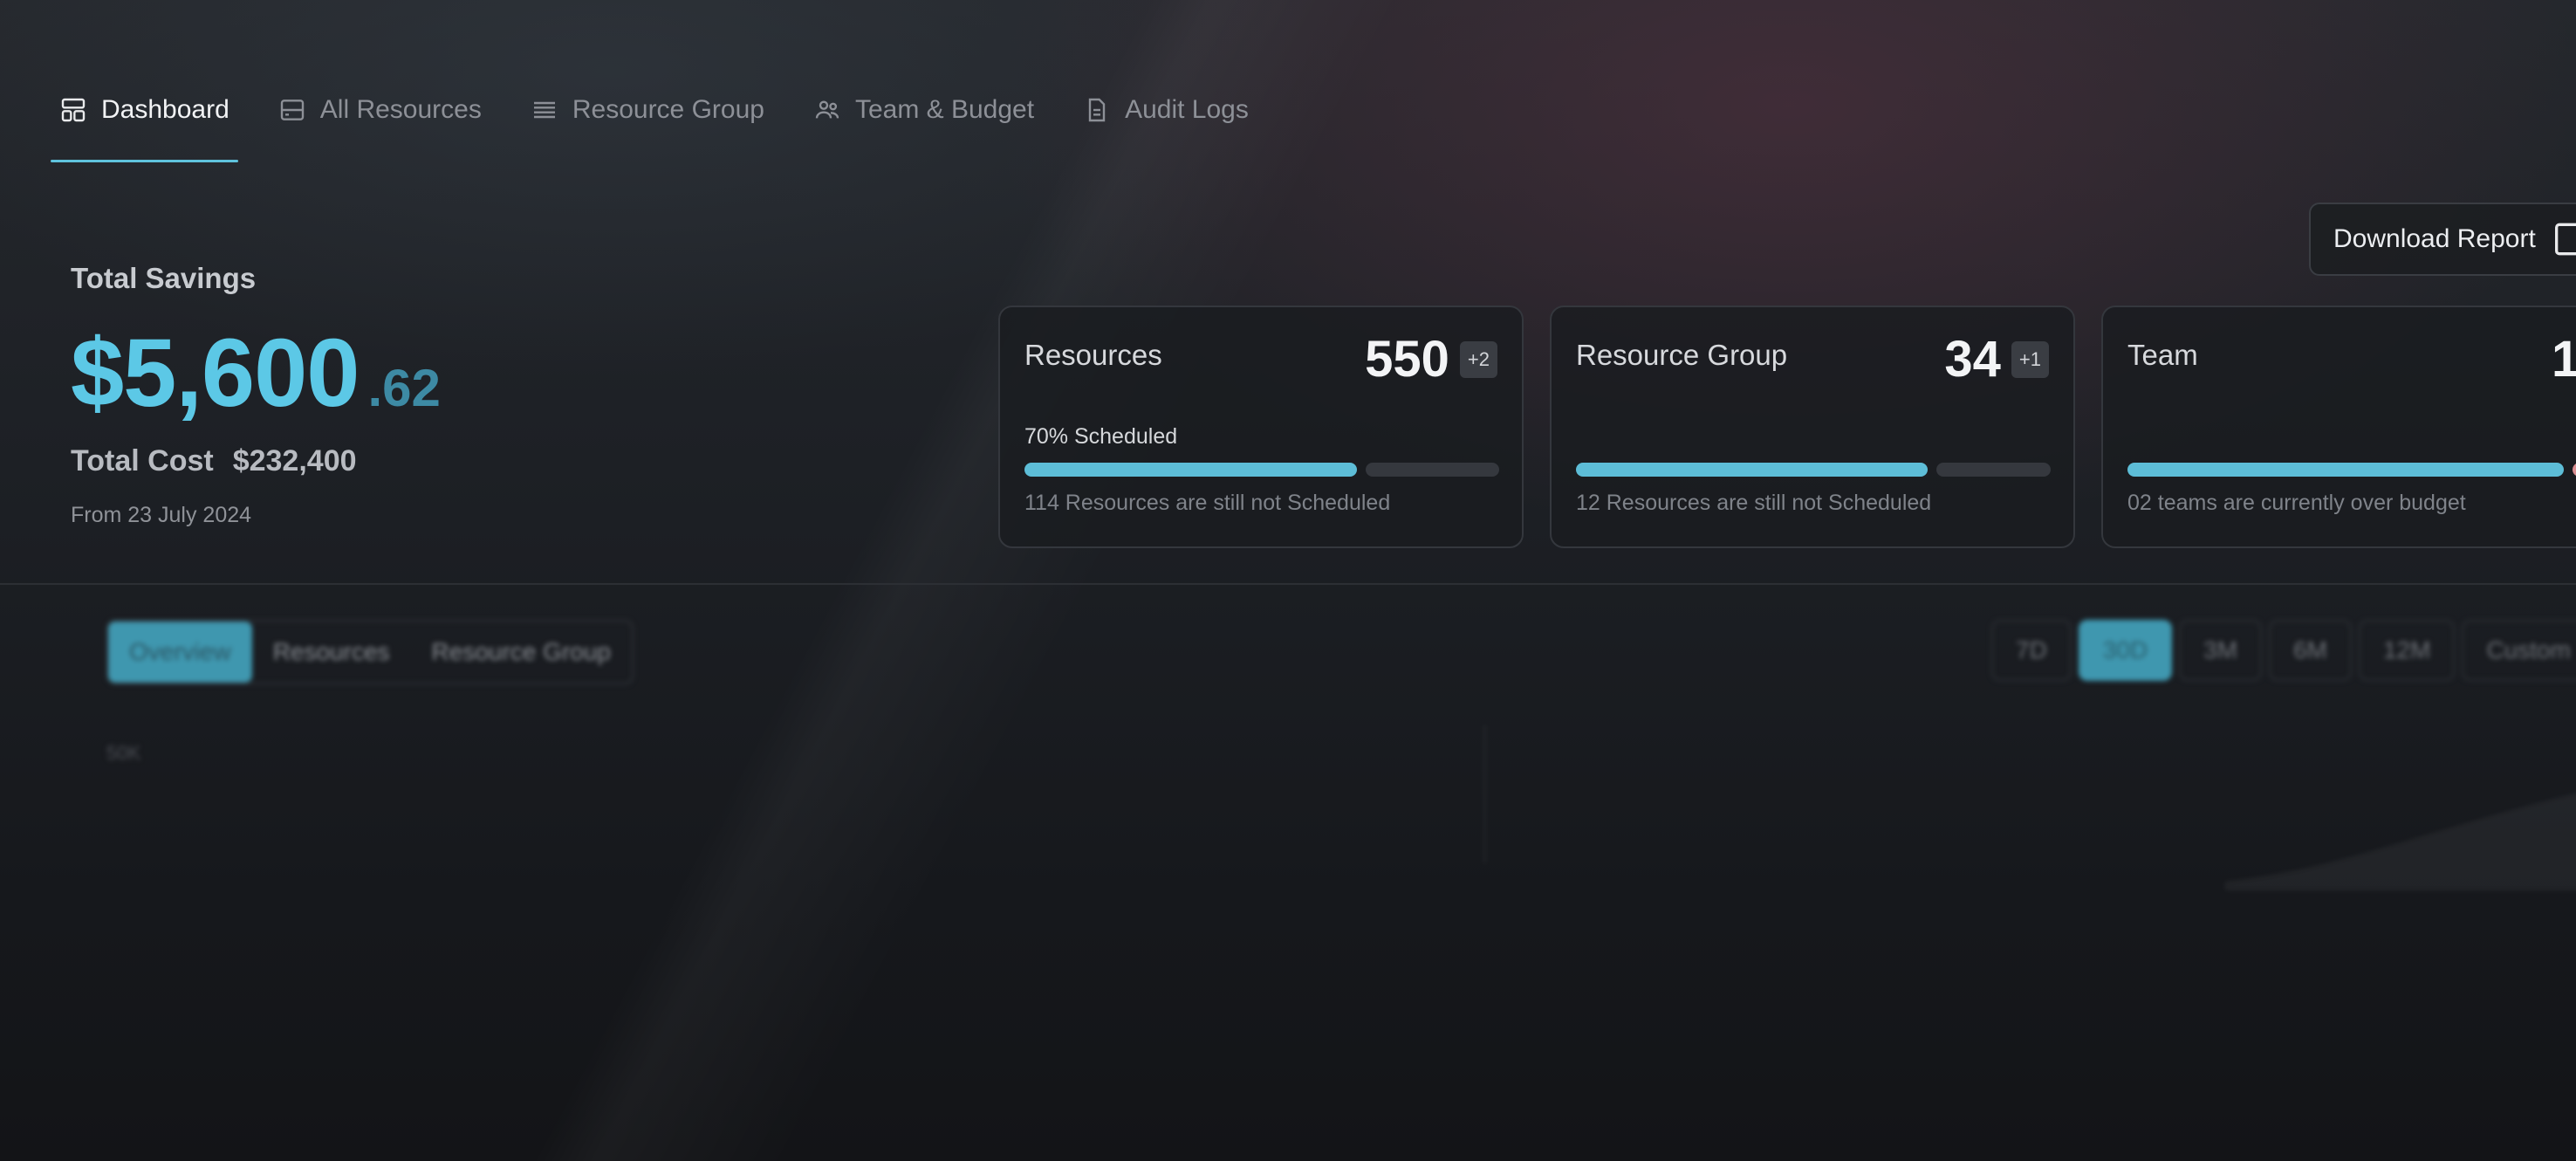 The height and width of the screenshot is (1161, 2576). Describe the element at coordinates (544, 110) in the screenshot. I see `list-icon` at that location.